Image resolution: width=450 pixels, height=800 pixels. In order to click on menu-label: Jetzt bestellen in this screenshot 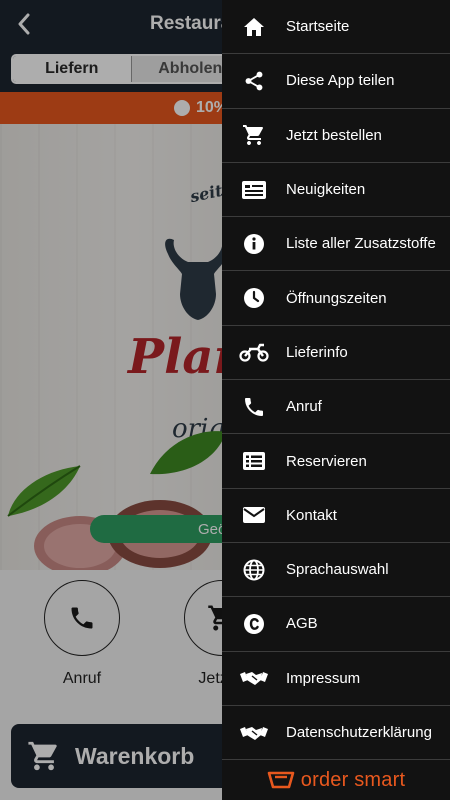, I will do `click(334, 135)`.